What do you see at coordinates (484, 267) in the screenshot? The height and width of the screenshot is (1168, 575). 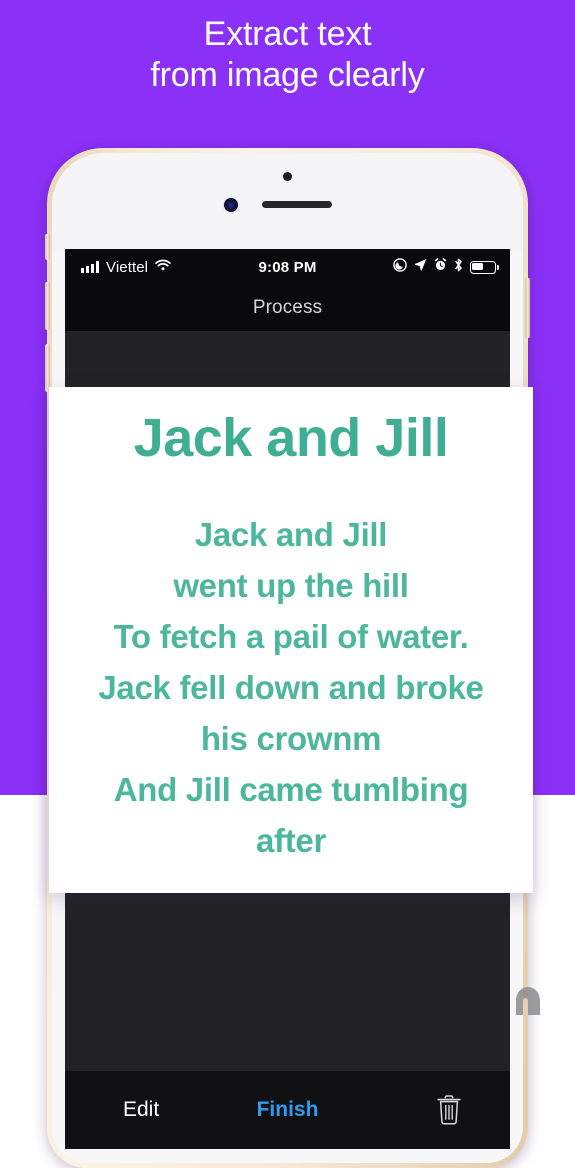 I see `battery-icon` at bounding box center [484, 267].